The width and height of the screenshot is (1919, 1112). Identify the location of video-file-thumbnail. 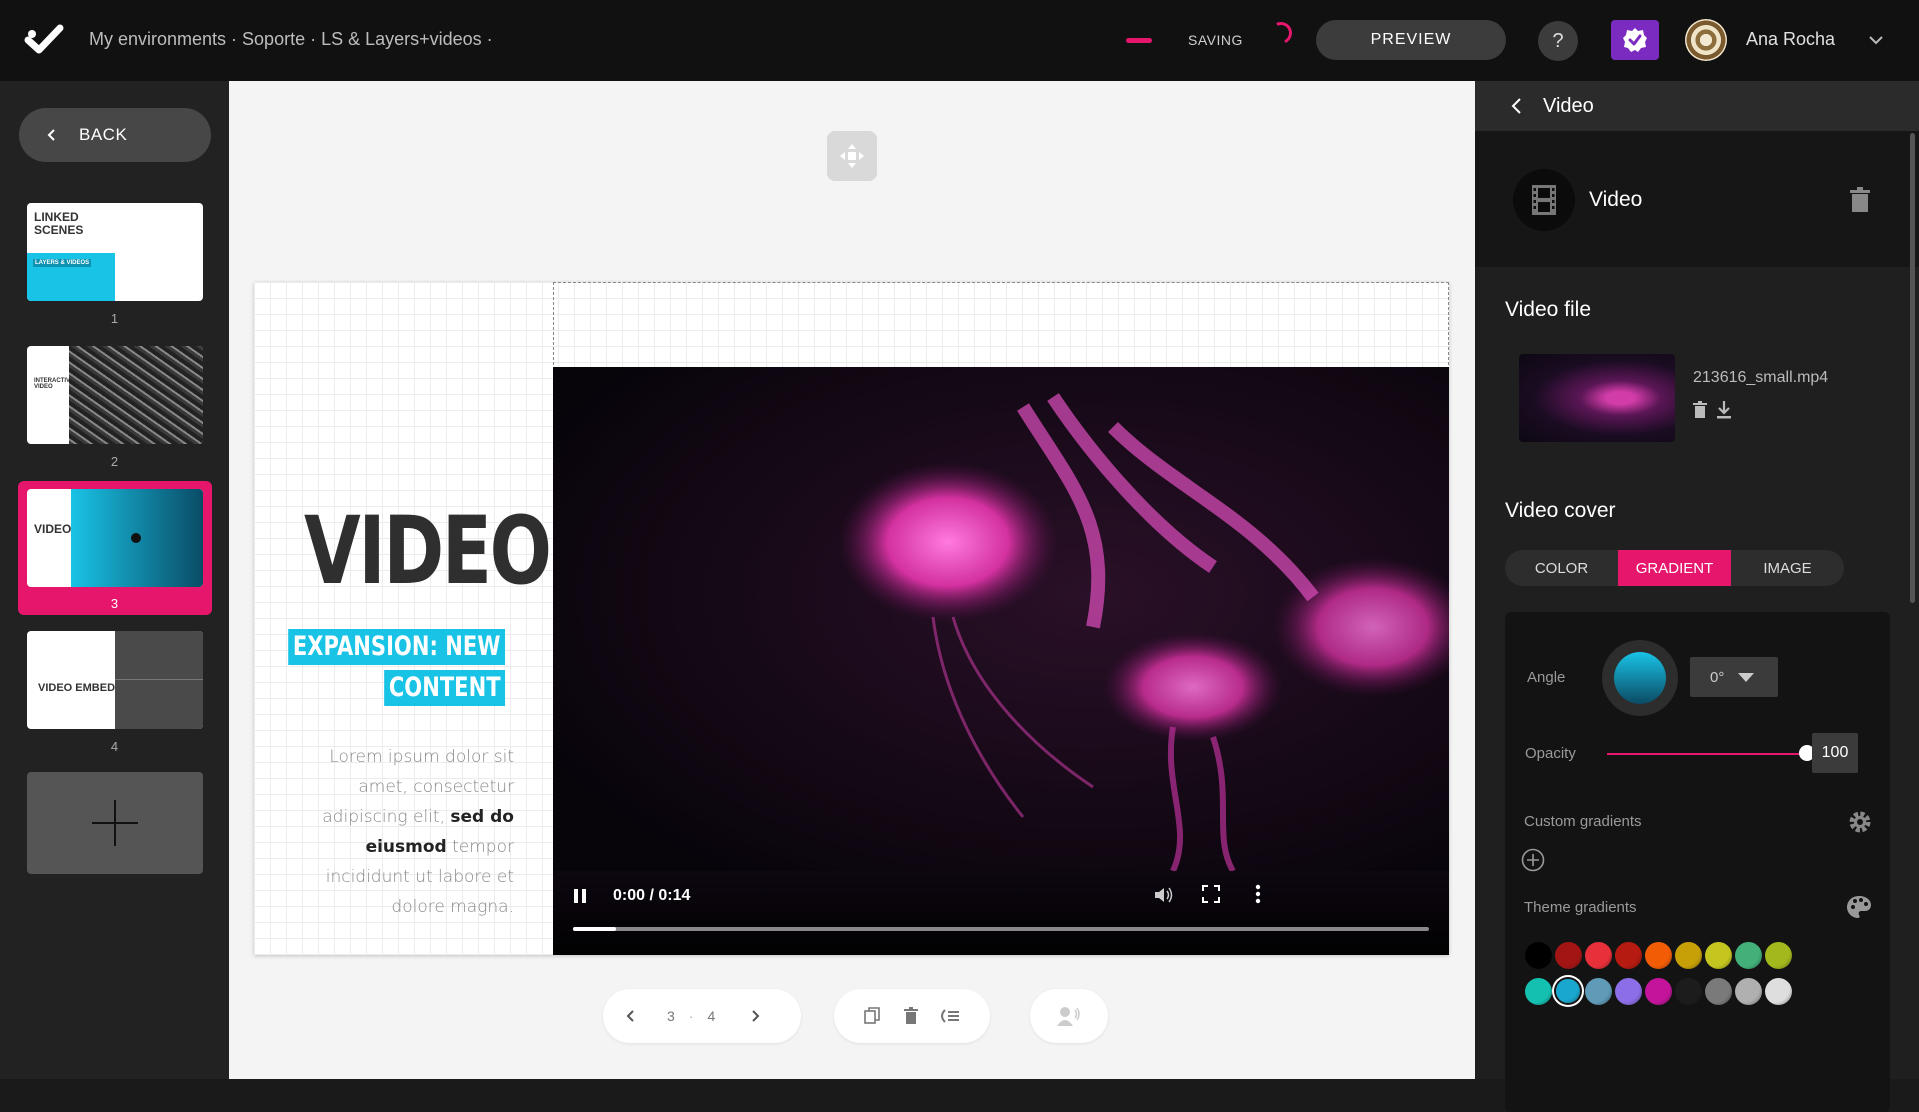
(1597, 398).